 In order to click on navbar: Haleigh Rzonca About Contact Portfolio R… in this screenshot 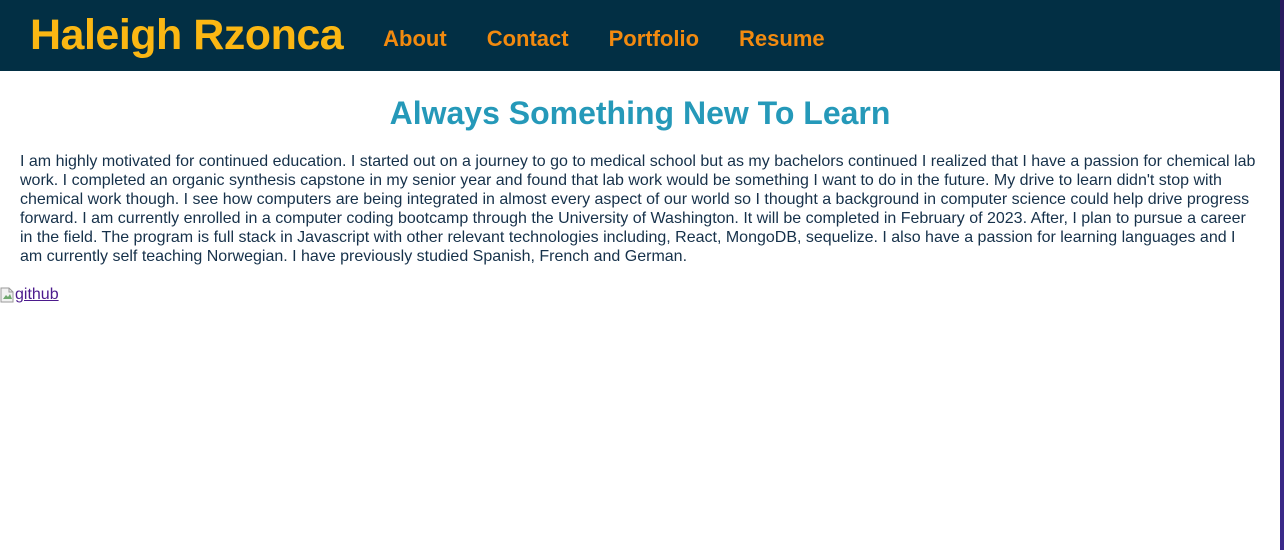, I will do `click(640, 35)`.